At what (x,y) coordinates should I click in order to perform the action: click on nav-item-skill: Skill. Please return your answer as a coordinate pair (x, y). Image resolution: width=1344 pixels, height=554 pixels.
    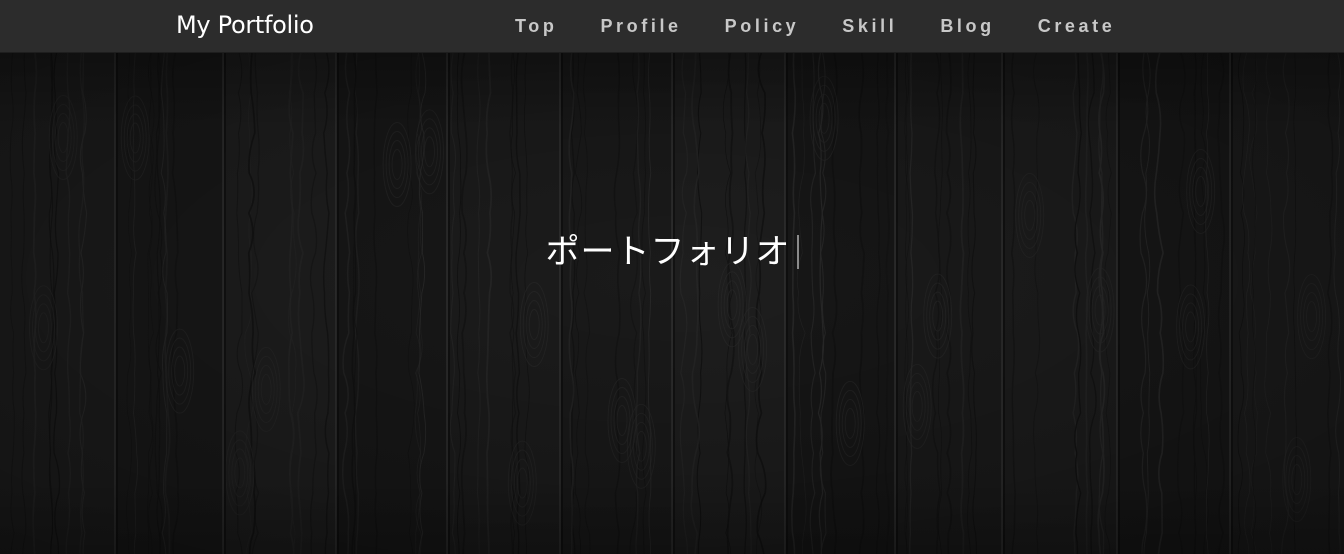
    Looking at the image, I should click on (869, 26).